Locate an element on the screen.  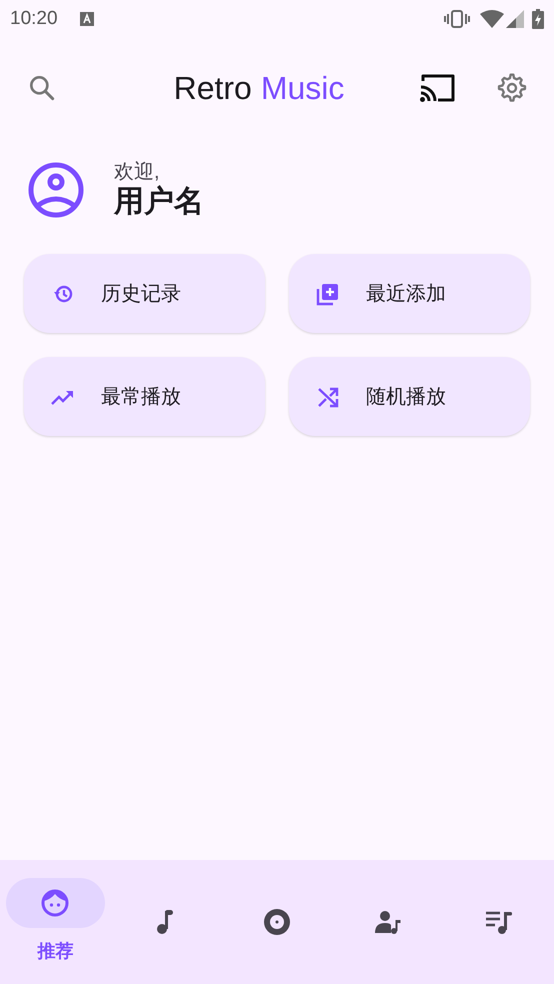
battery-icon is located at coordinates (538, 19).